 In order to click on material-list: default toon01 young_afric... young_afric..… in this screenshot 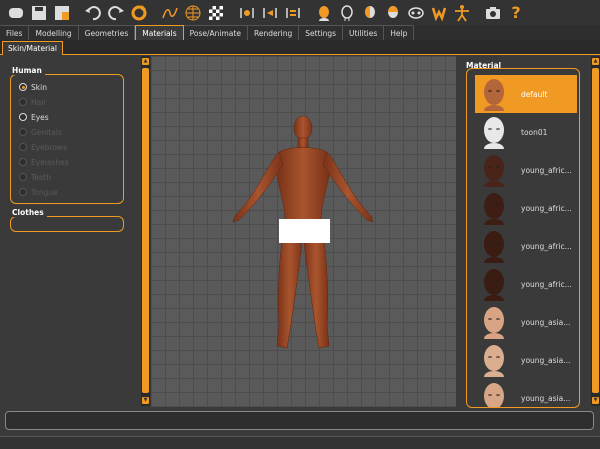, I will do `click(523, 238)`.